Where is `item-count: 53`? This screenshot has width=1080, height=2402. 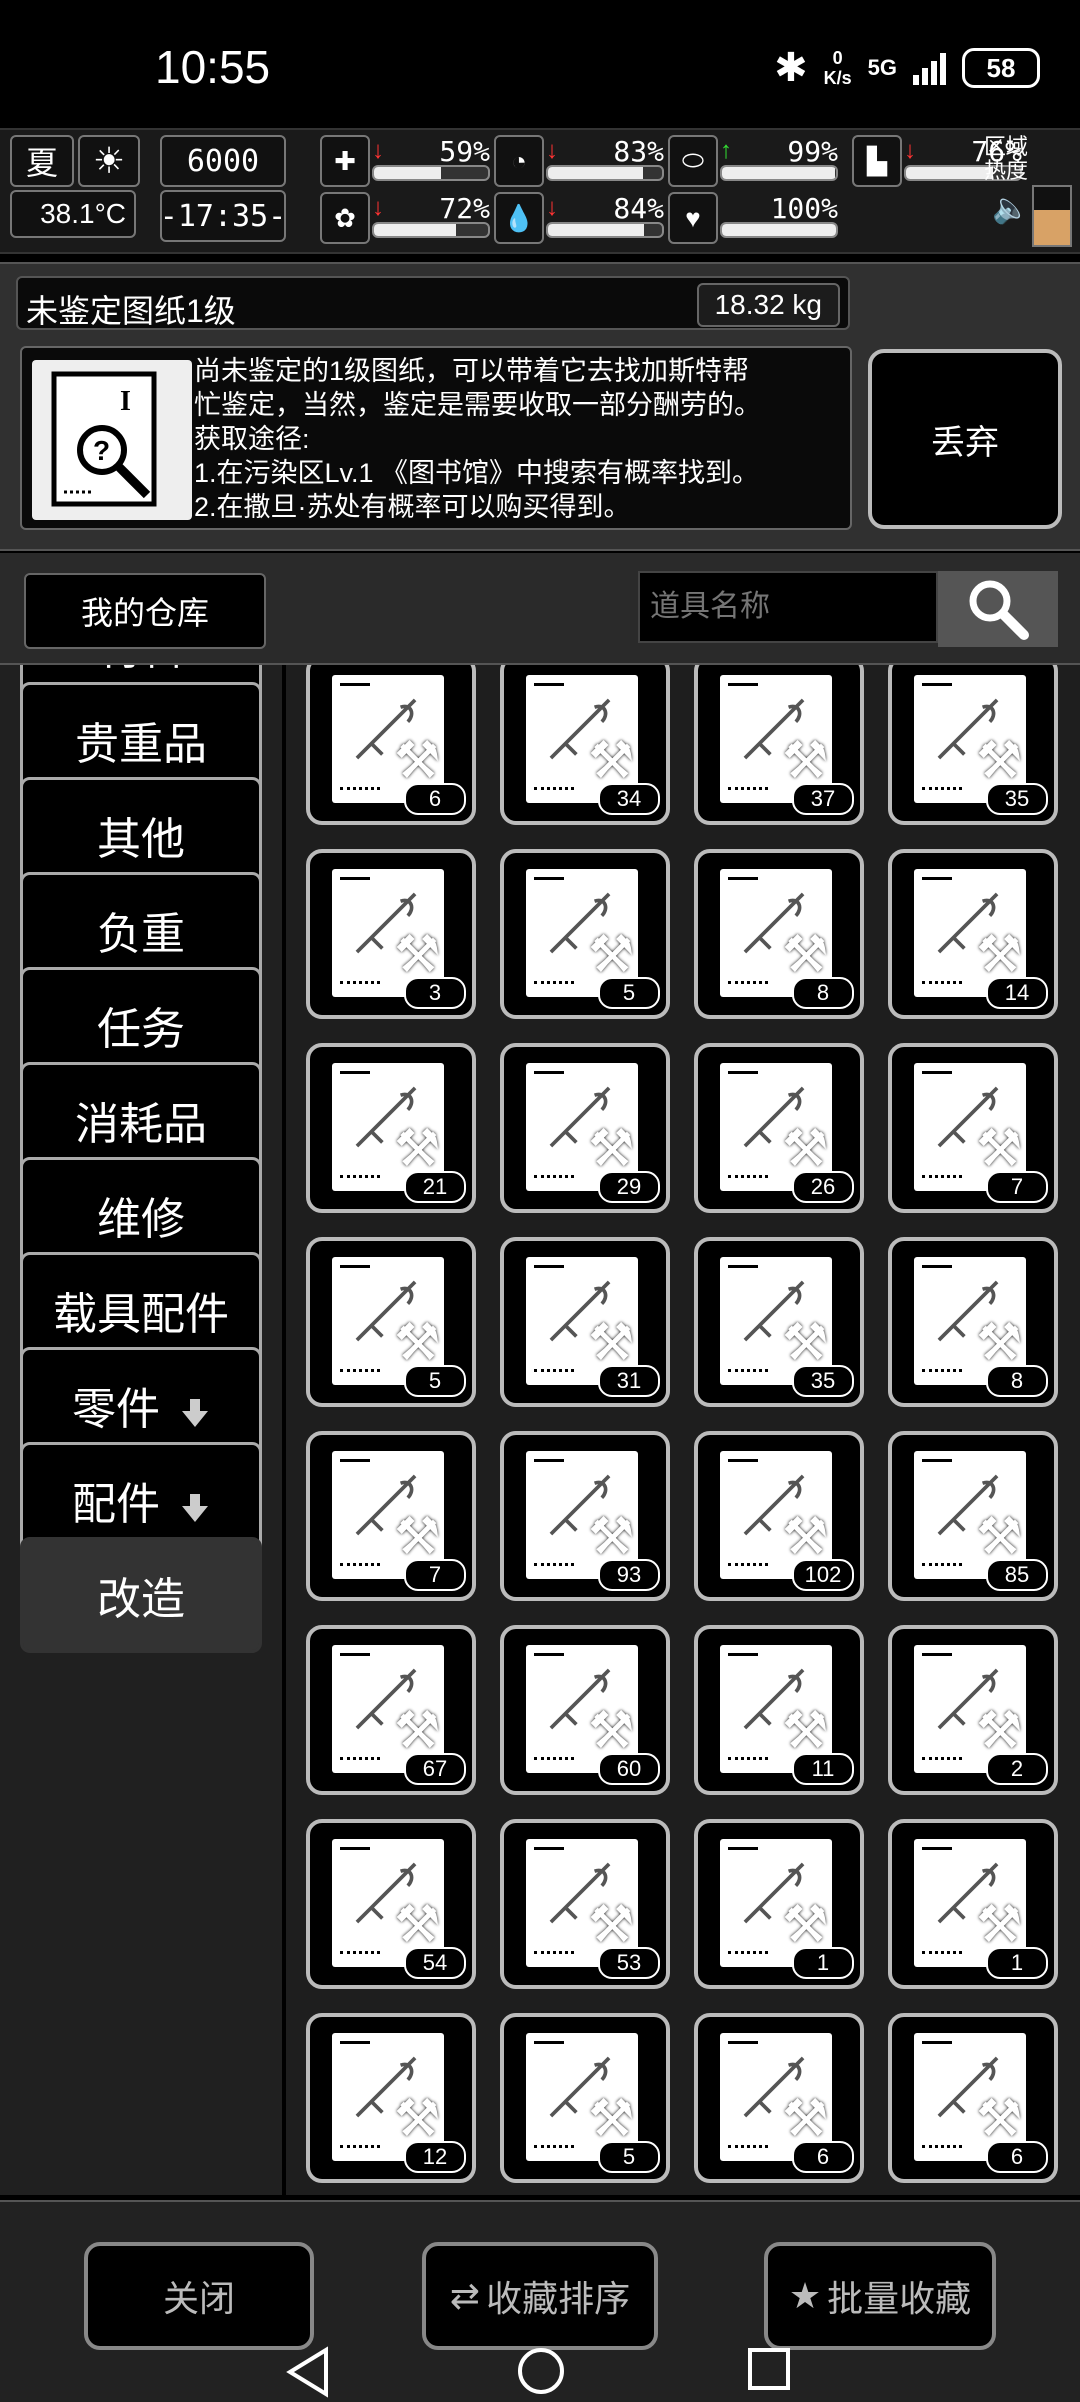
item-count: 53 is located at coordinates (629, 1963).